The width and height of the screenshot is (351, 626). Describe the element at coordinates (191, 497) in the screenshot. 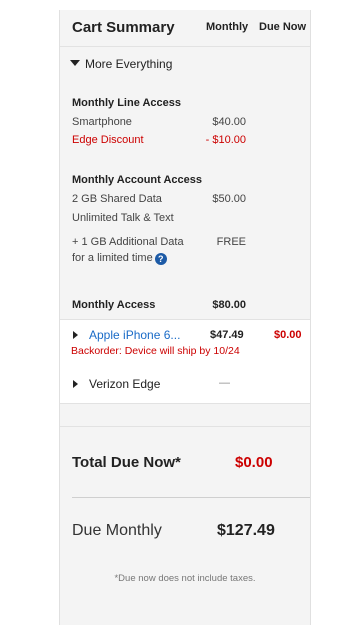

I see `totals-divider` at that location.